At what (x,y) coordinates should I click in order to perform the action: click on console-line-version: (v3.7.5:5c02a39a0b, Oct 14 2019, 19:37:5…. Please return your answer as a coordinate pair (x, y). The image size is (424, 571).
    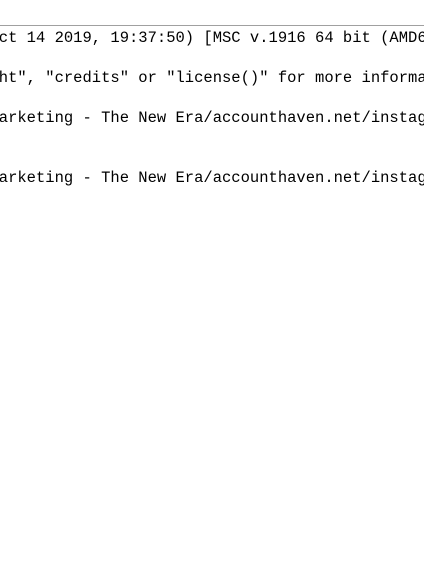
    Looking at the image, I should click on (212, 38).